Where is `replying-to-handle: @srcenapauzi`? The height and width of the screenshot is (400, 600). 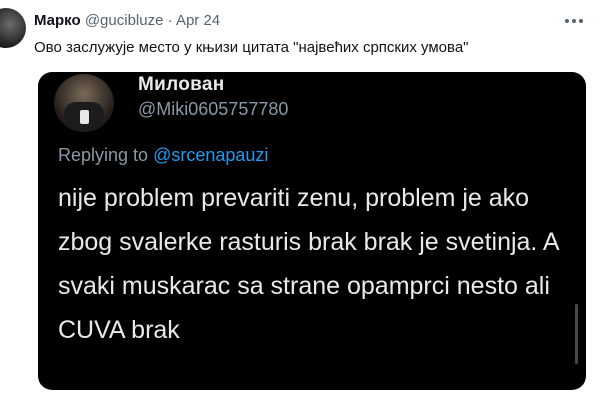 replying-to-handle: @srcenapauzi is located at coordinates (211, 155).